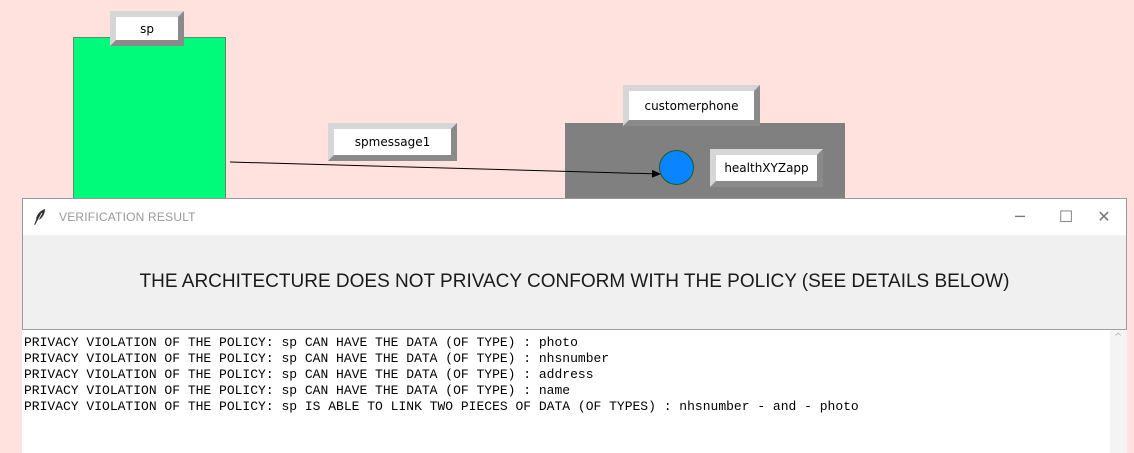  I want to click on vertical-scrollbar: ^, so click(1118, 391).